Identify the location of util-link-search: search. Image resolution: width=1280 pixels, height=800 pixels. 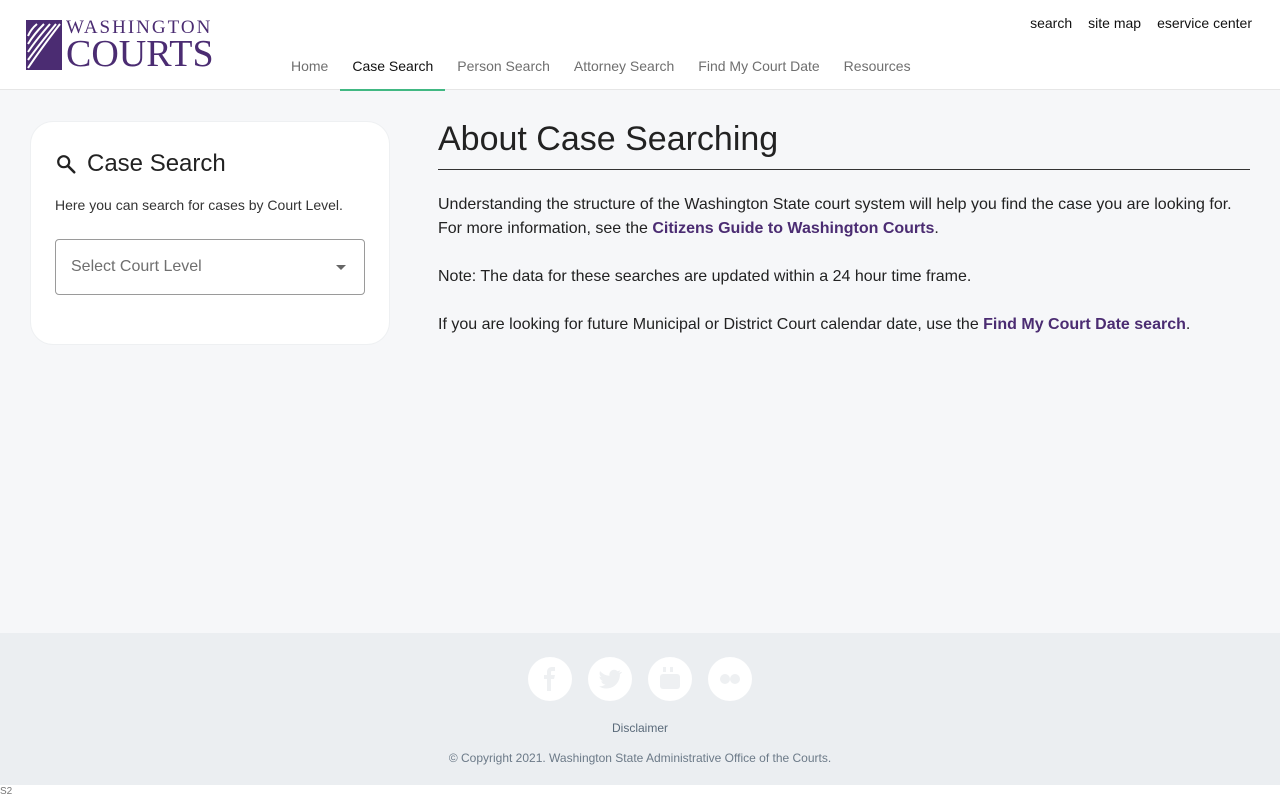
(1051, 23).